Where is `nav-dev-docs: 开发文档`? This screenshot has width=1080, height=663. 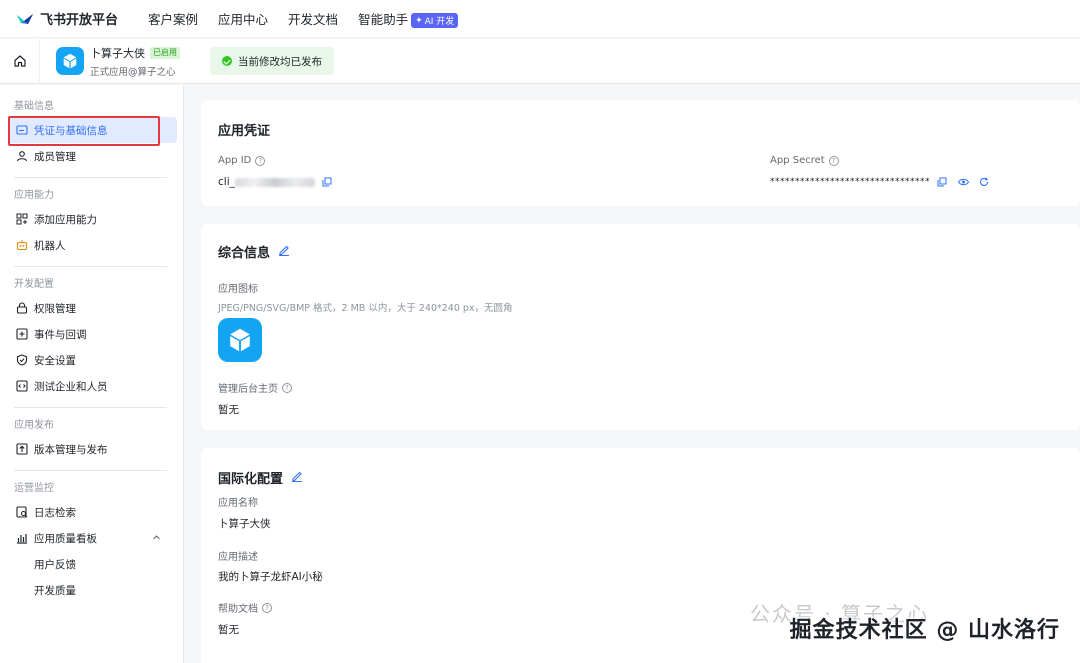
nav-dev-docs: 开发文档 is located at coordinates (313, 18).